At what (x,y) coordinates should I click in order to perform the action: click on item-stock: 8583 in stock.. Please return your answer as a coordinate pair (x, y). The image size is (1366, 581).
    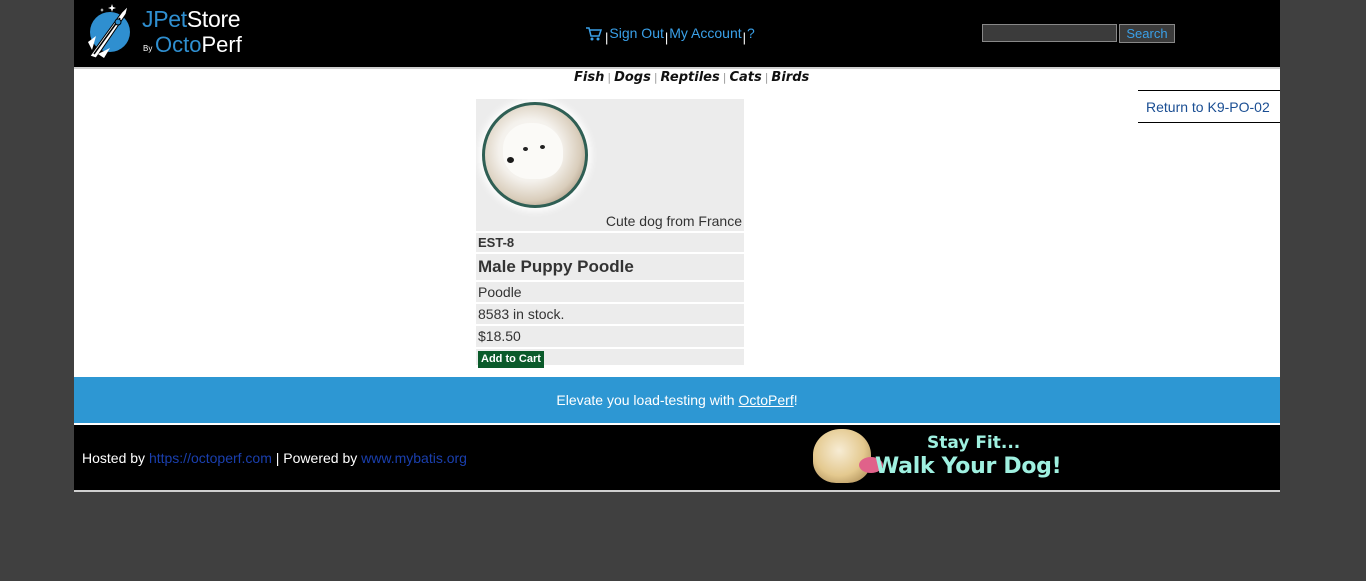
    Looking at the image, I should click on (610, 315).